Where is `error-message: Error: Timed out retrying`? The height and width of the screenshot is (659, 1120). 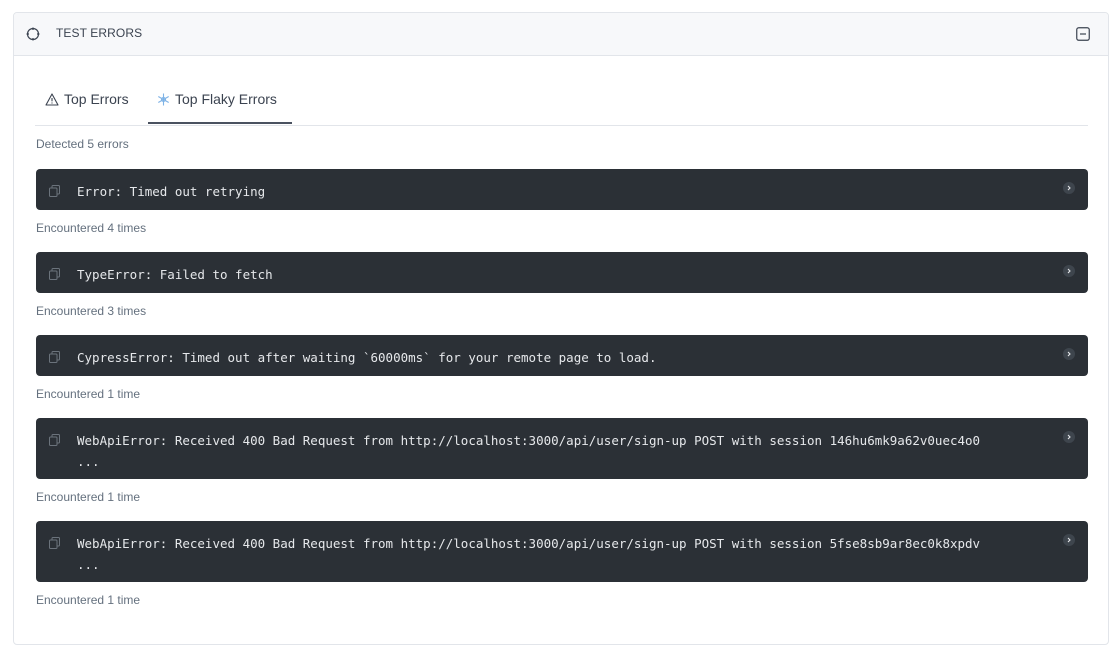
error-message: Error: Timed out retrying is located at coordinates (171, 191).